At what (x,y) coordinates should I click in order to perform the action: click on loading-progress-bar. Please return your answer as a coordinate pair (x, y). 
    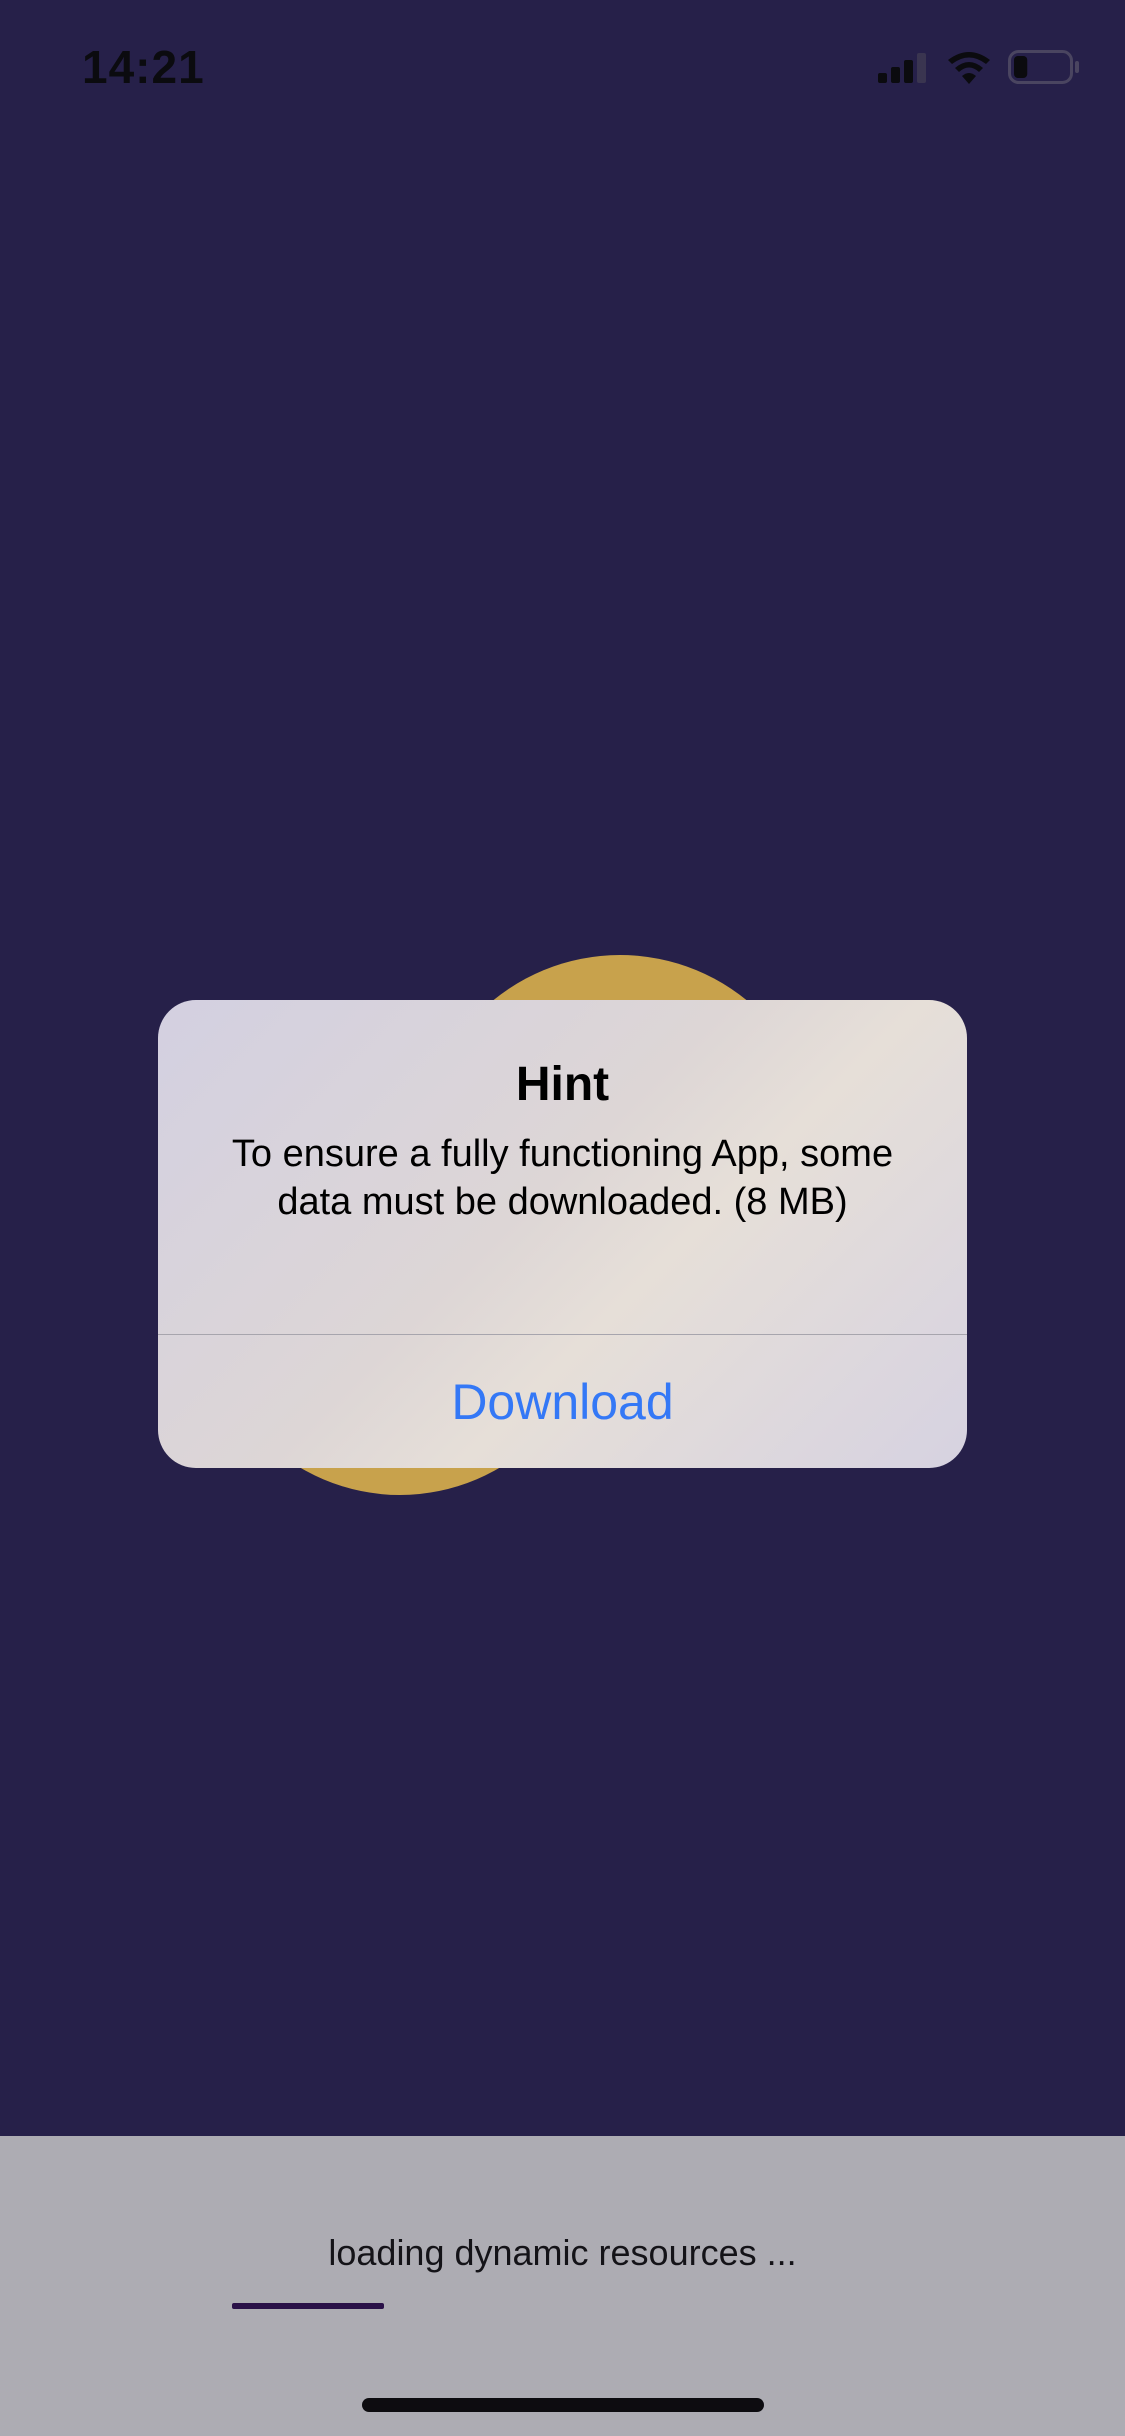
    Looking at the image, I should click on (562, 2306).